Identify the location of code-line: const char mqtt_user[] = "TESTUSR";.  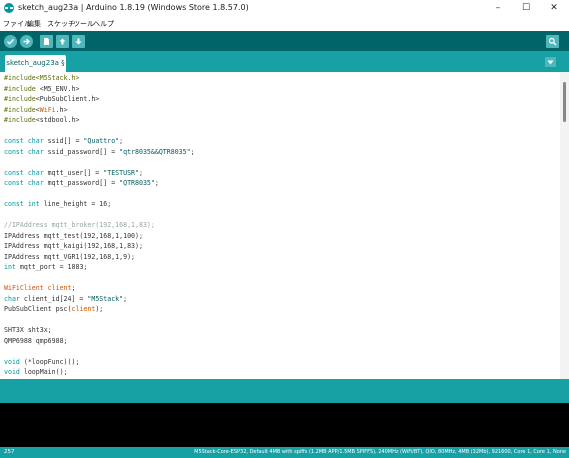
(73, 173).